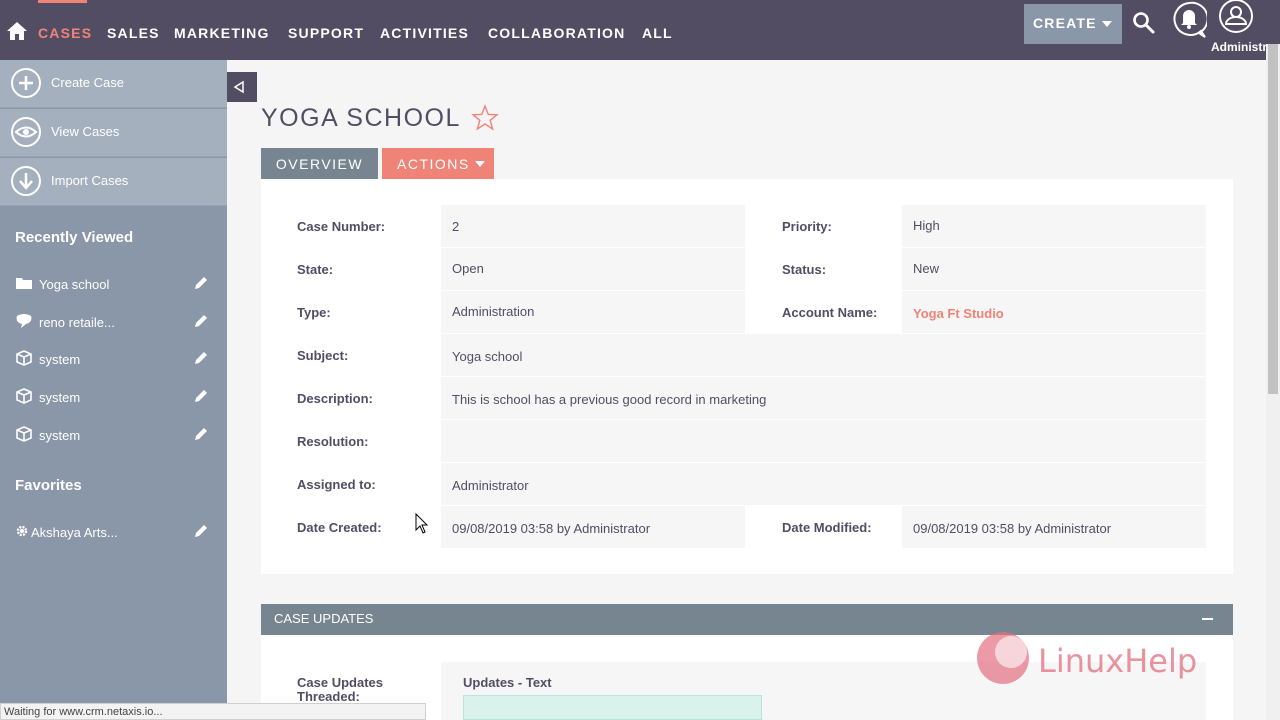 This screenshot has width=1280, height=720. Describe the element at coordinates (424, 33) in the screenshot. I see `nav-activities: ACTIVITIES` at that location.